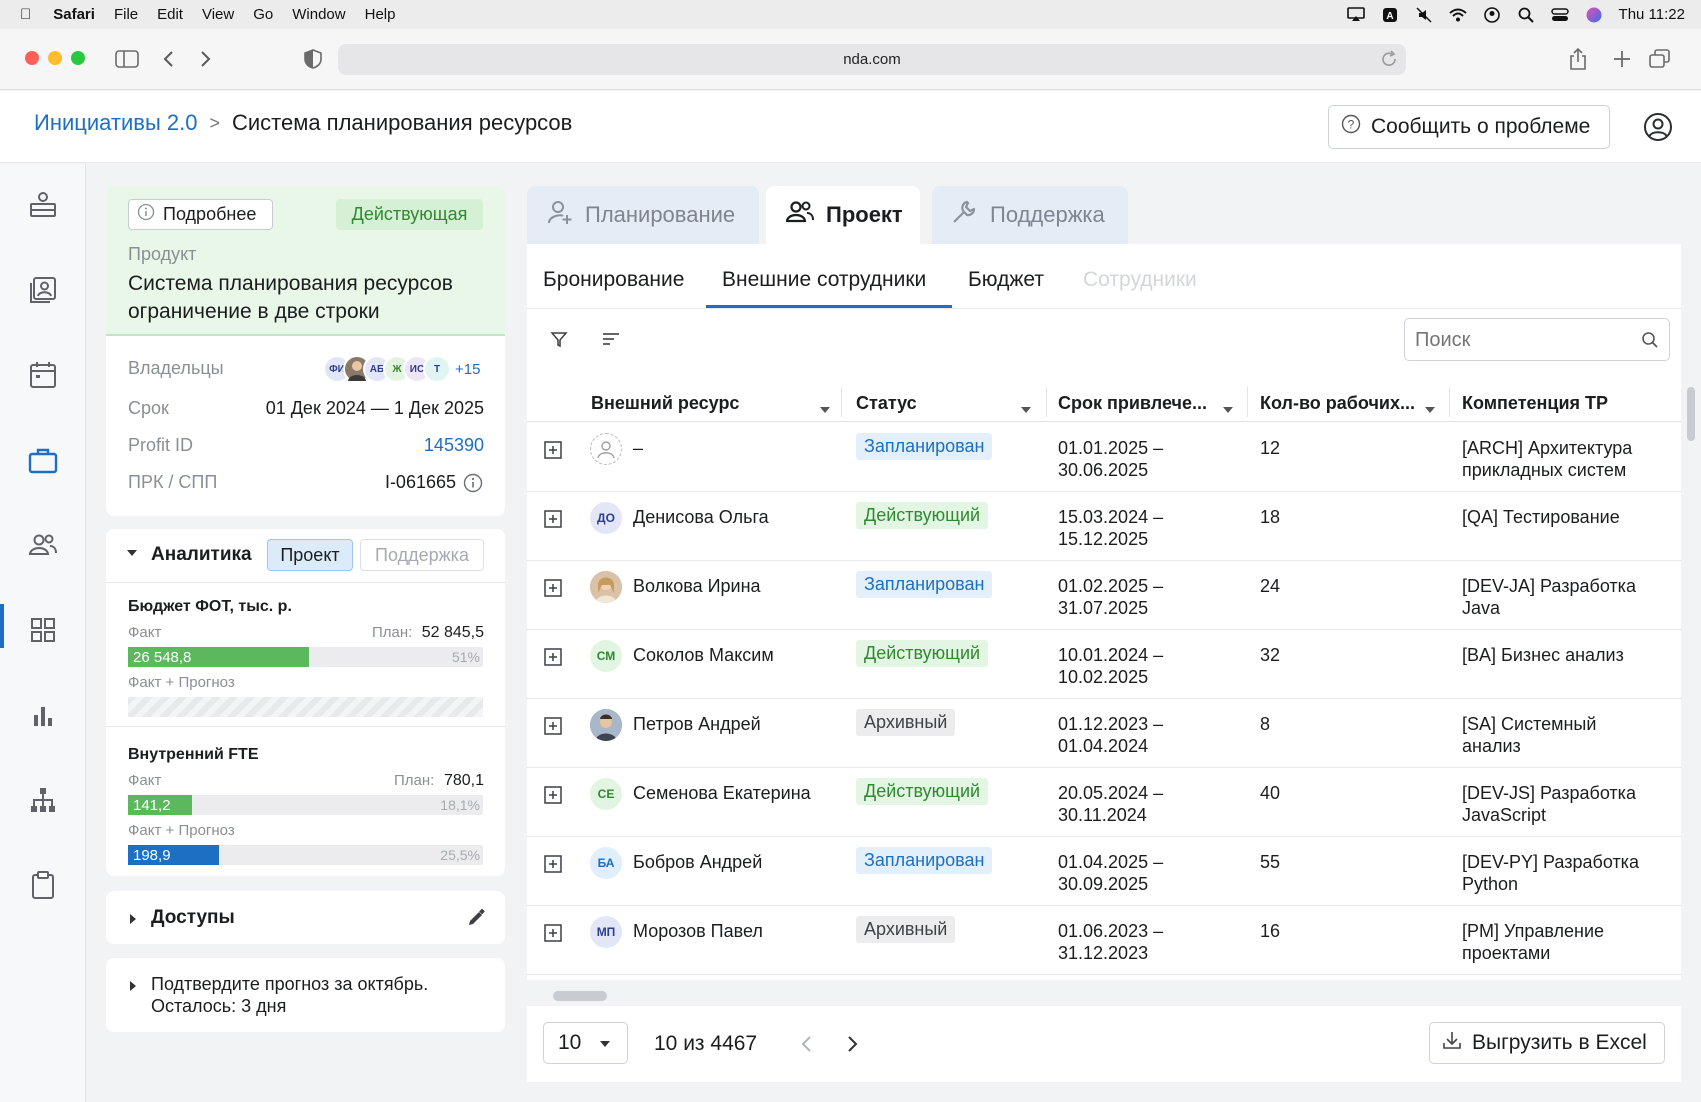  What do you see at coordinates (643, 215) in the screenshot?
I see `tab-planning: Планирование` at bounding box center [643, 215].